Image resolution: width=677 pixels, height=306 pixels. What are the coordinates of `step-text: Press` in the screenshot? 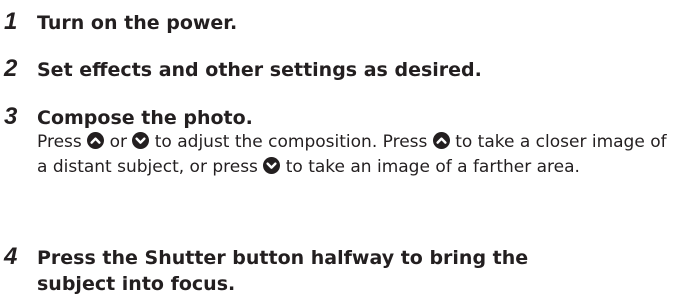 It's located at (59, 142).